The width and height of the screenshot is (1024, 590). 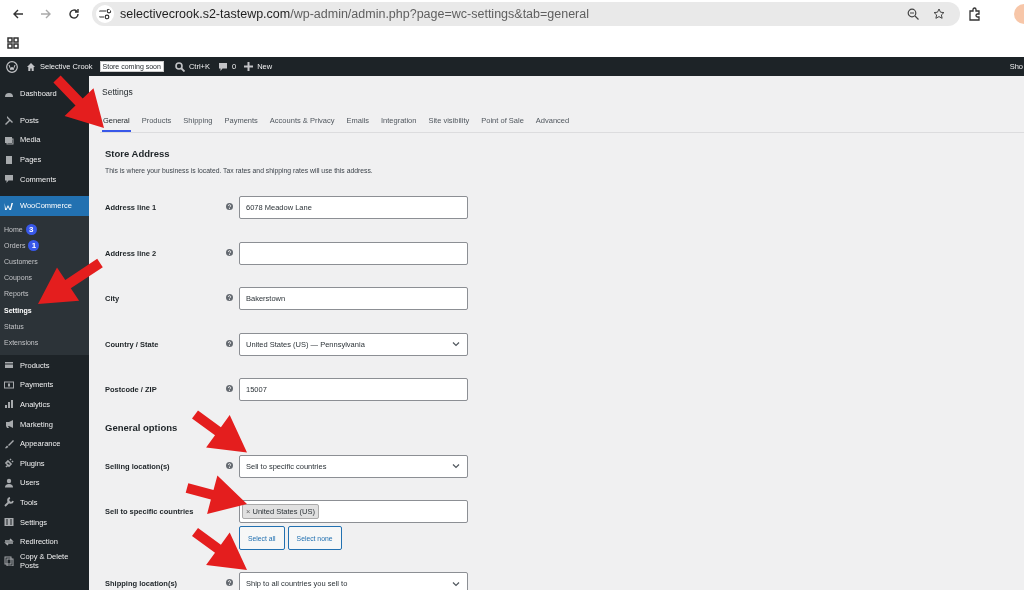 What do you see at coordinates (31, 229) in the screenshot?
I see `count-badge: 3` at bounding box center [31, 229].